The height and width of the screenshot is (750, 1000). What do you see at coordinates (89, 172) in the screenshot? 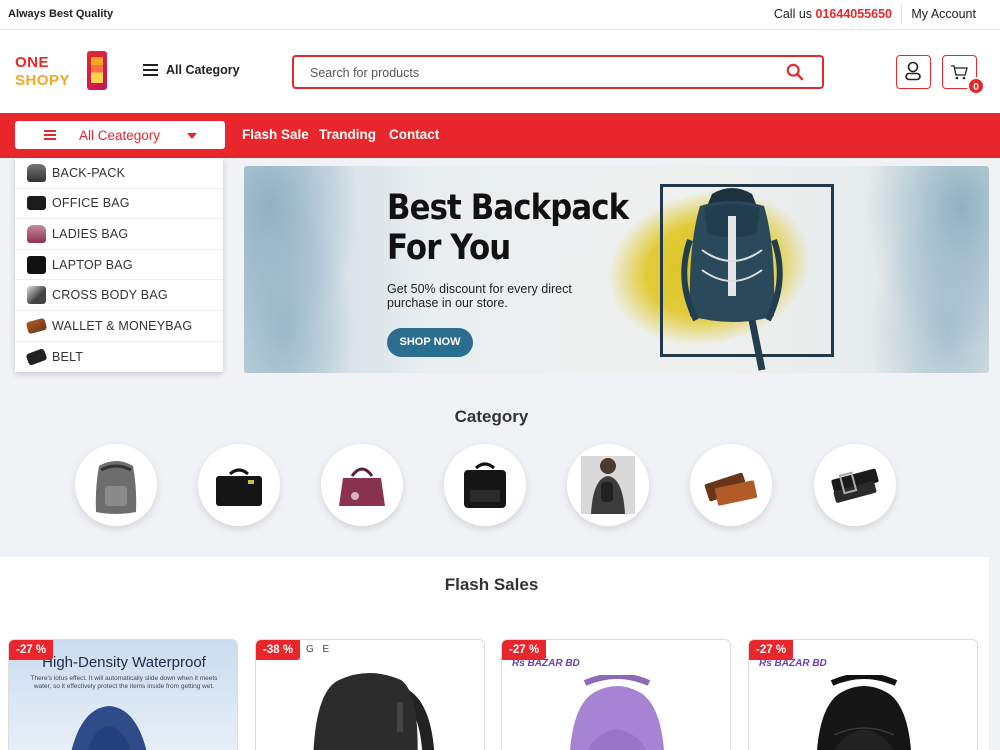
I see `category-menu-label: BACK-PACK` at bounding box center [89, 172].